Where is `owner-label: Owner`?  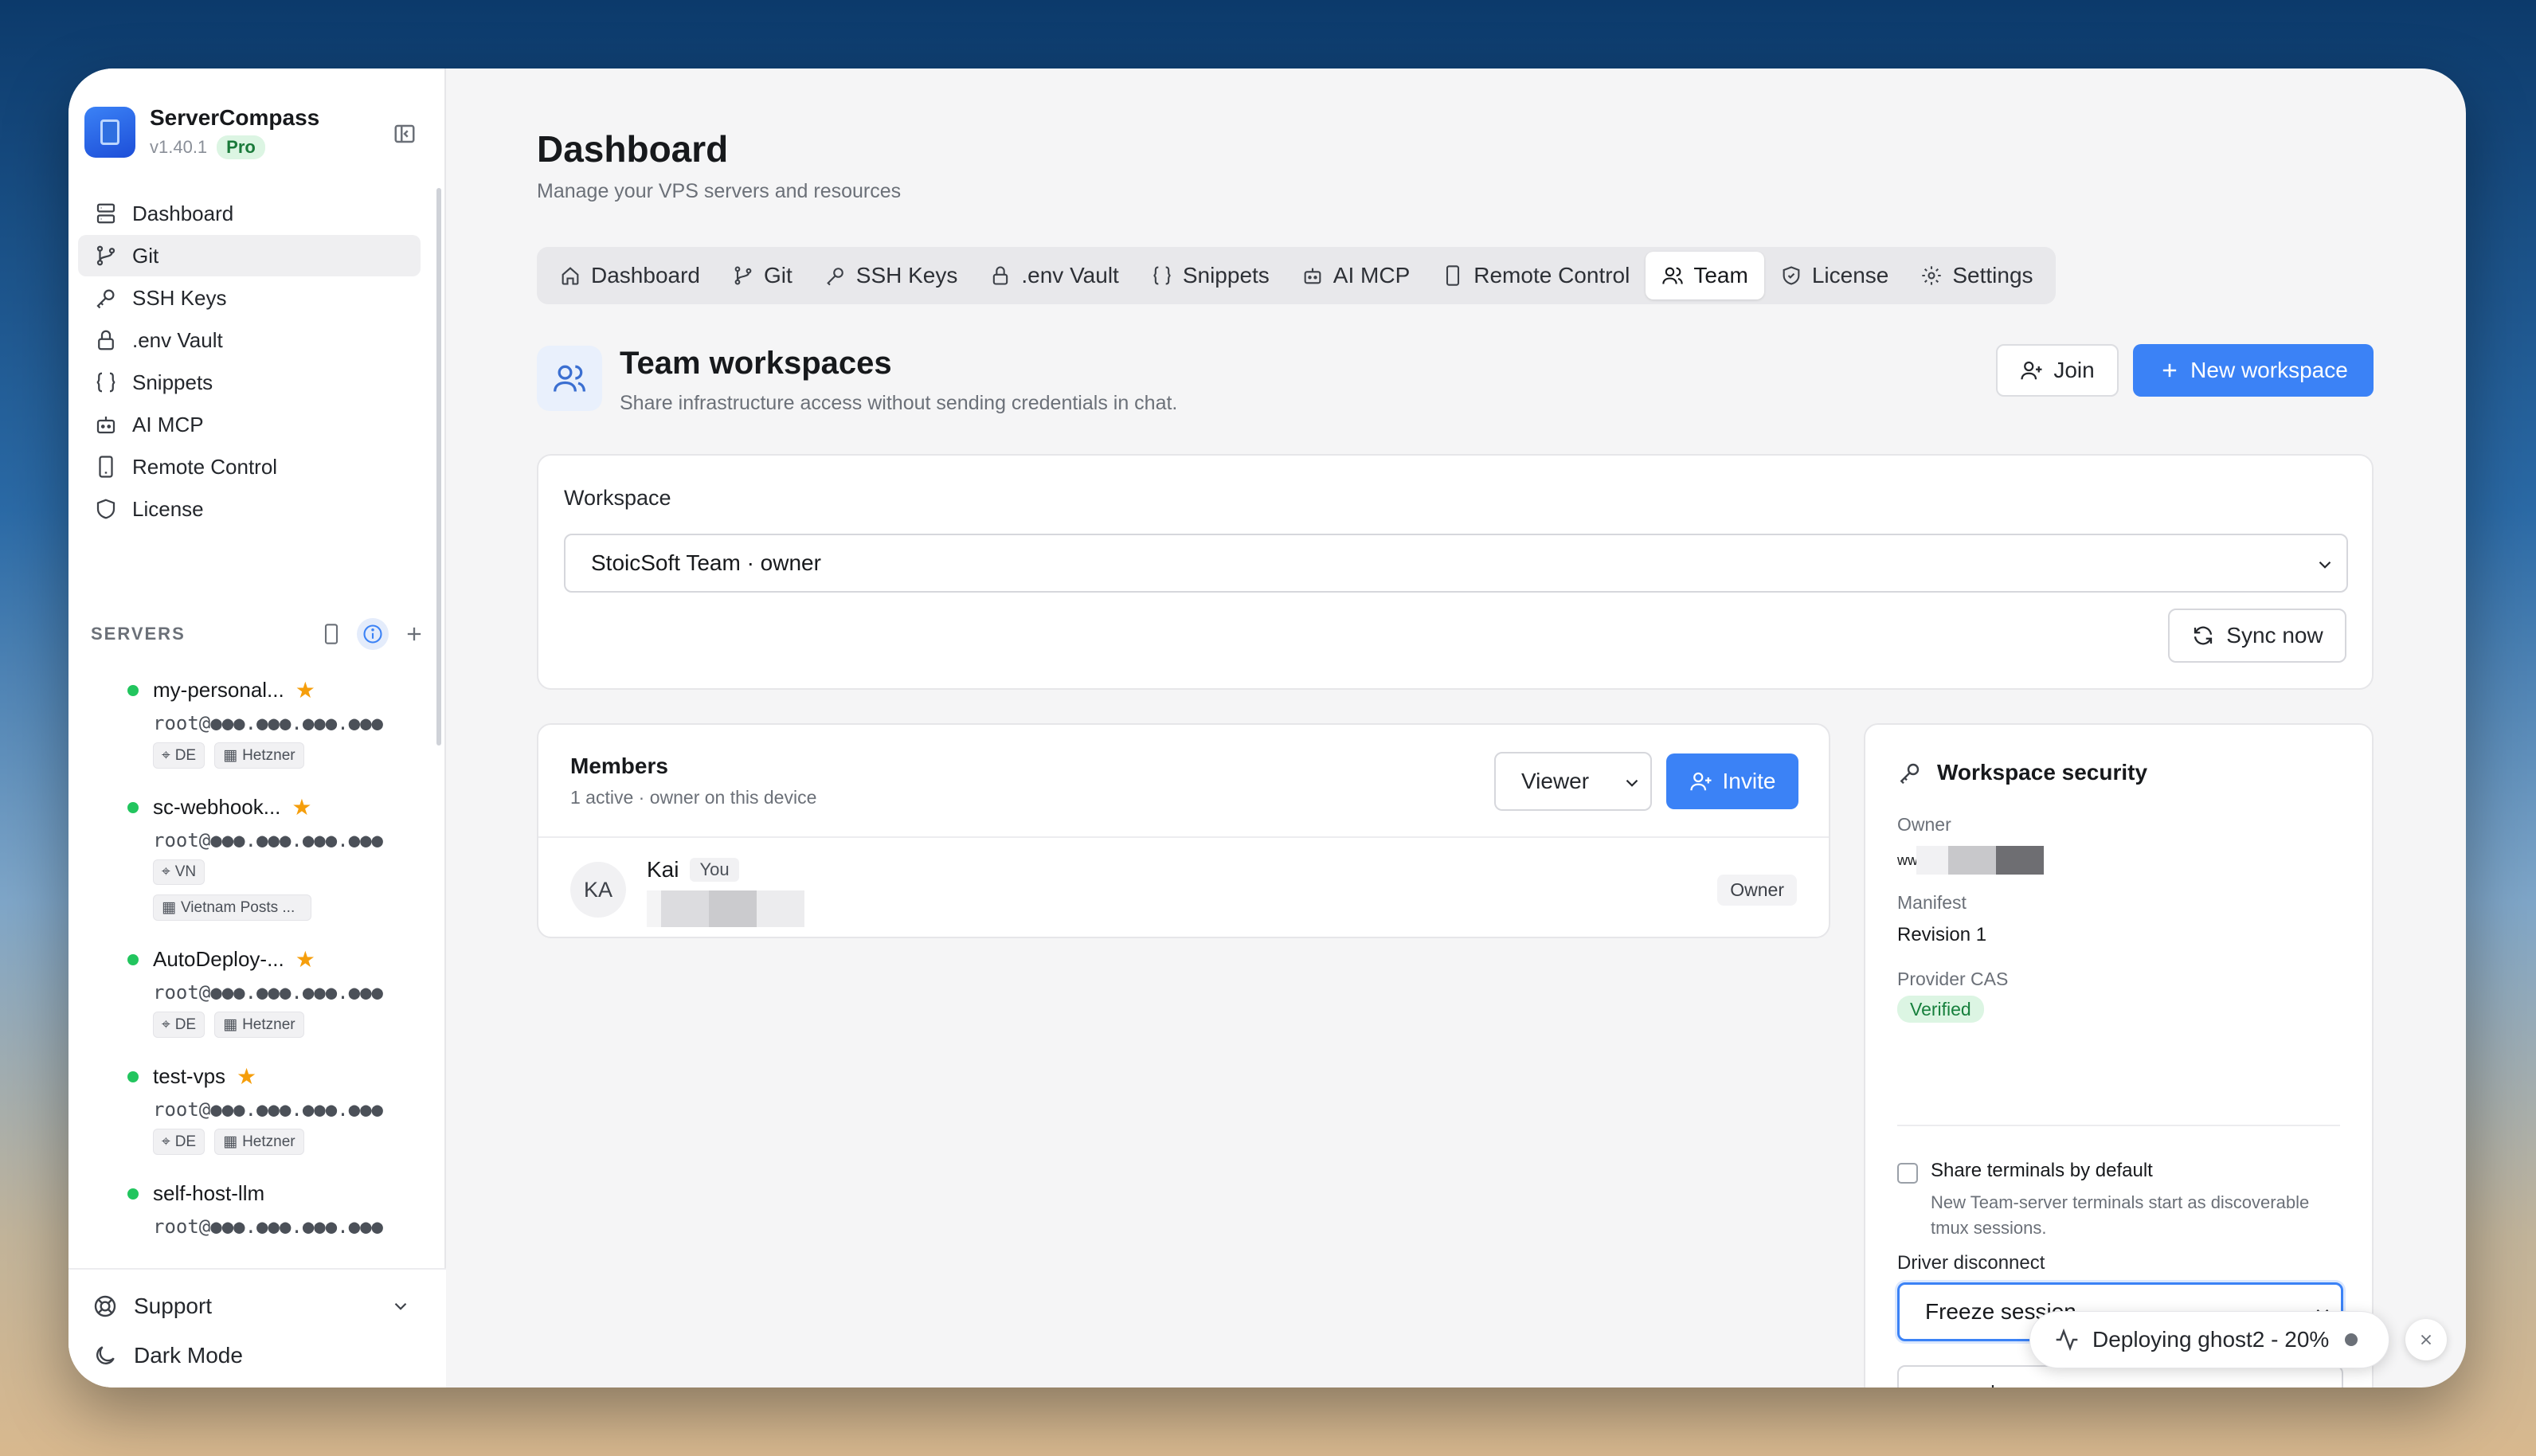
owner-label: Owner is located at coordinates (1924, 824).